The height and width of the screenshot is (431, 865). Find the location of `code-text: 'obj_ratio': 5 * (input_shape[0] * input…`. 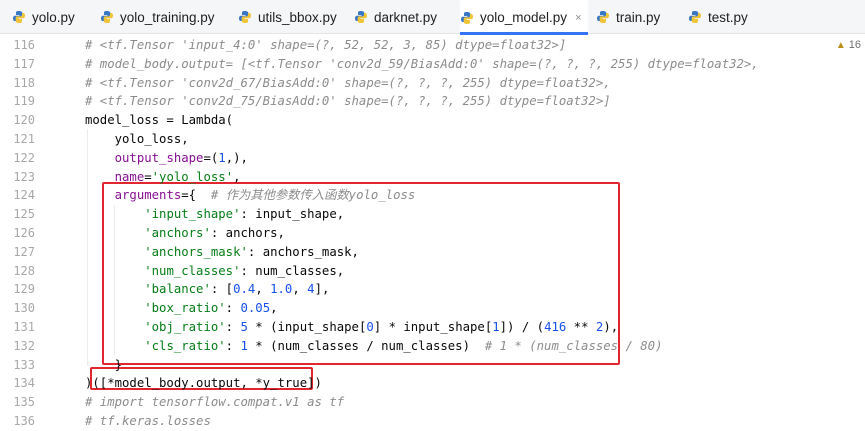

code-text: 'obj_ratio': 5 * (input_shape[0] * input… is located at coordinates (351, 327).